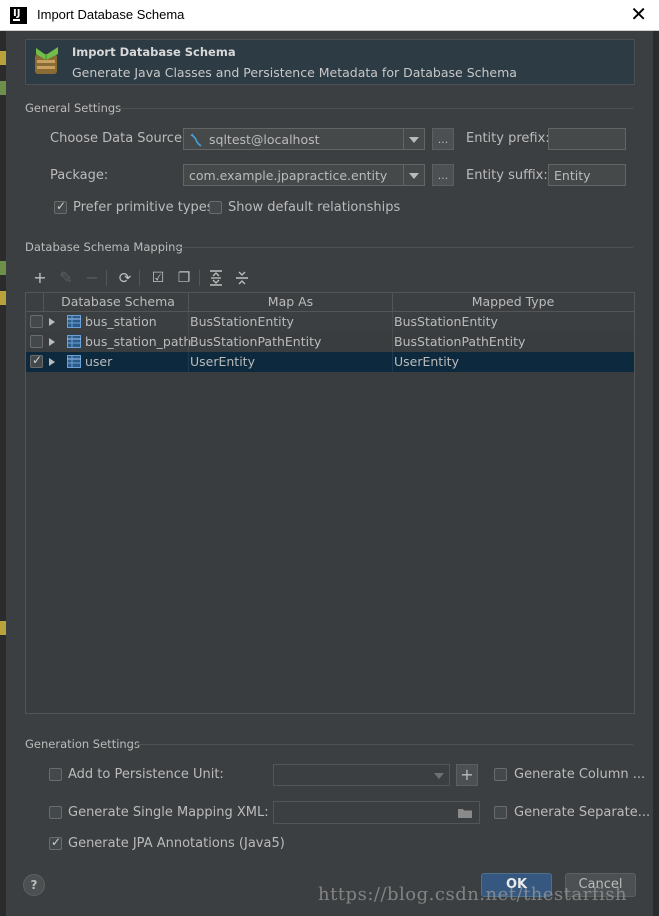 This screenshot has height=916, width=659. I want to click on generation-settings-title: Generation Settings, so click(82, 744).